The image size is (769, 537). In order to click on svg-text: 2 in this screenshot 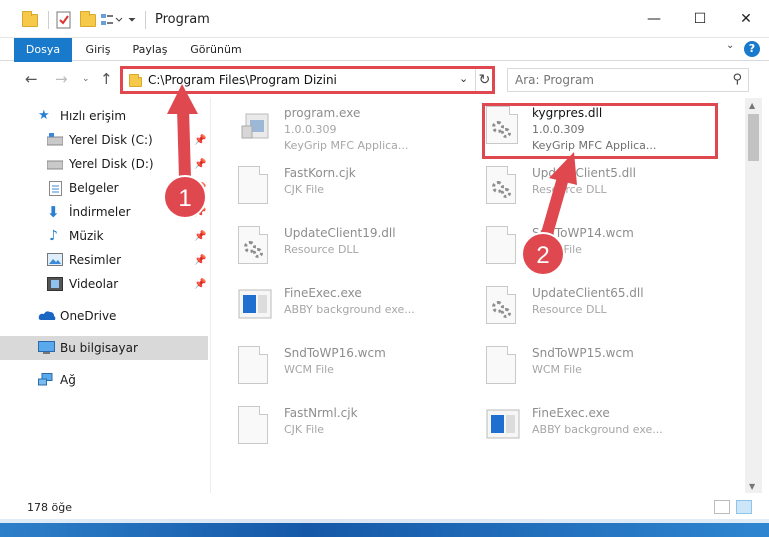, I will do `click(542, 255)`.